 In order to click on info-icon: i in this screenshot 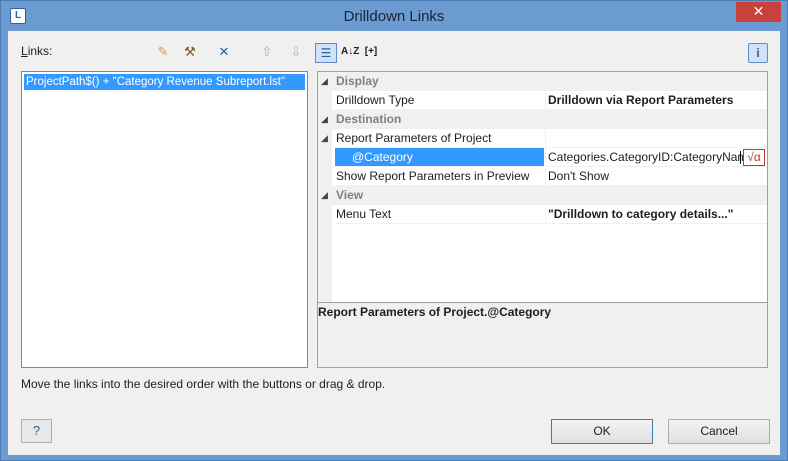, I will do `click(758, 53)`.